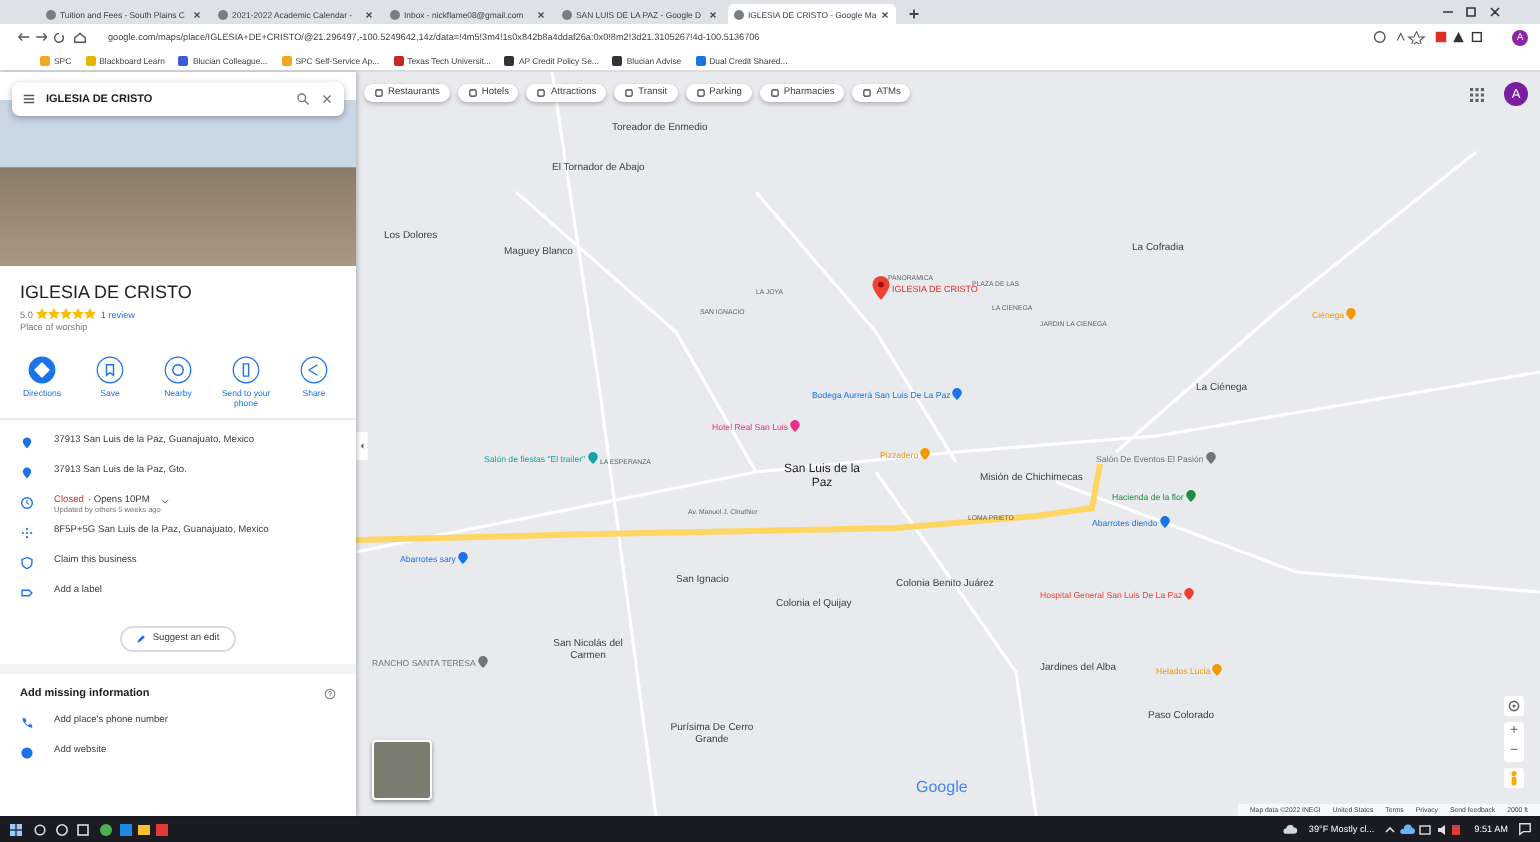 The height and width of the screenshot is (842, 1540). I want to click on taskbar-icons, so click(88, 829).